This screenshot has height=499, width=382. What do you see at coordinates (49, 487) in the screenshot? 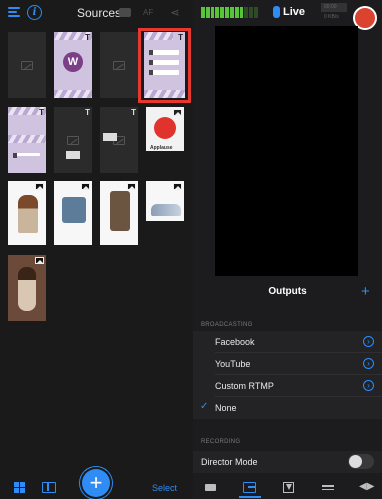
I see `layout-icon` at bounding box center [49, 487].